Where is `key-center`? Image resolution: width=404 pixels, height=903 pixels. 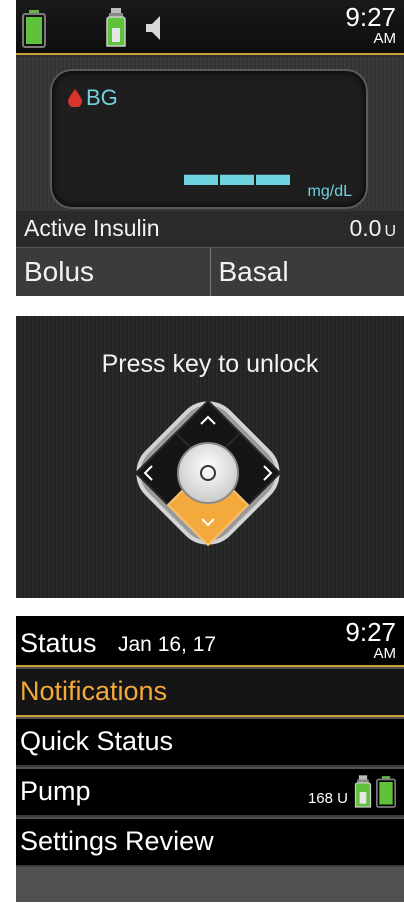
key-center is located at coordinates (208, 473).